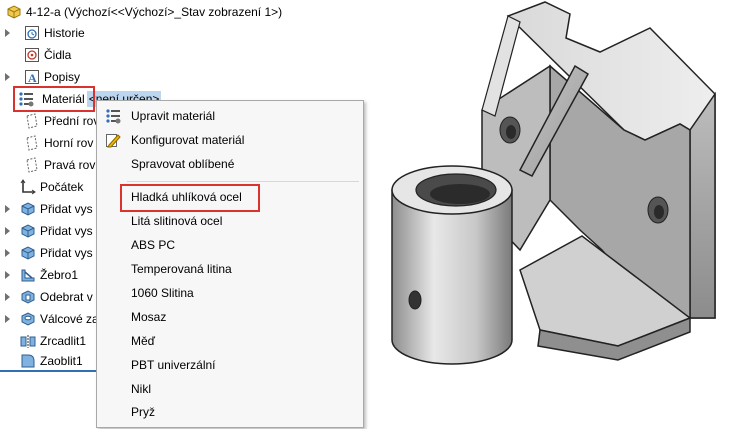 The image size is (750, 429). Describe the element at coordinates (138, 76) in the screenshot. I see `tree-item-annotations: A Popisy` at that location.